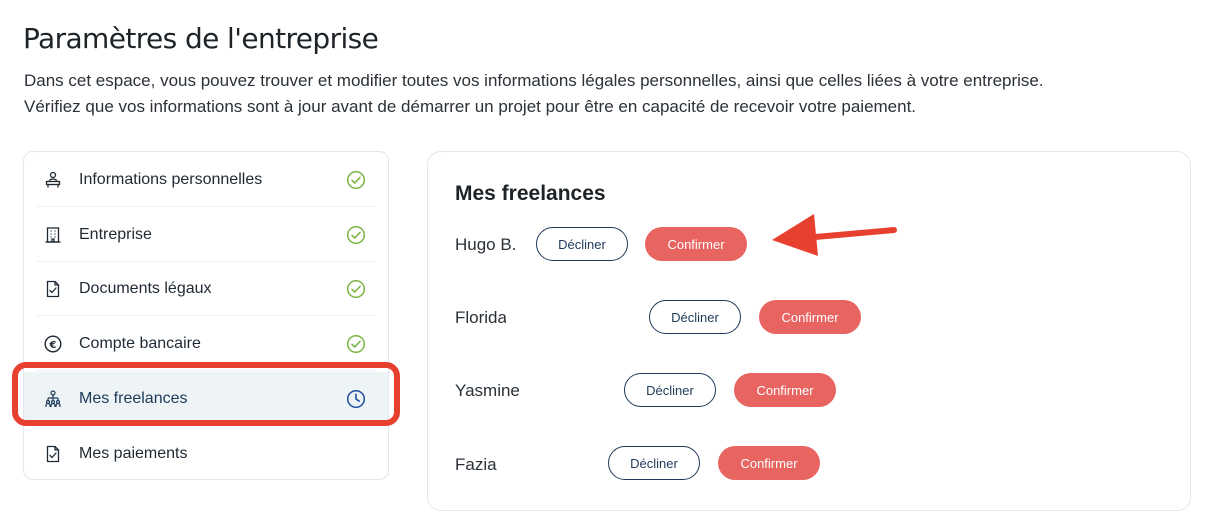  What do you see at coordinates (201, 38) in the screenshot?
I see `page-title: Paramètres de l'entreprise` at bounding box center [201, 38].